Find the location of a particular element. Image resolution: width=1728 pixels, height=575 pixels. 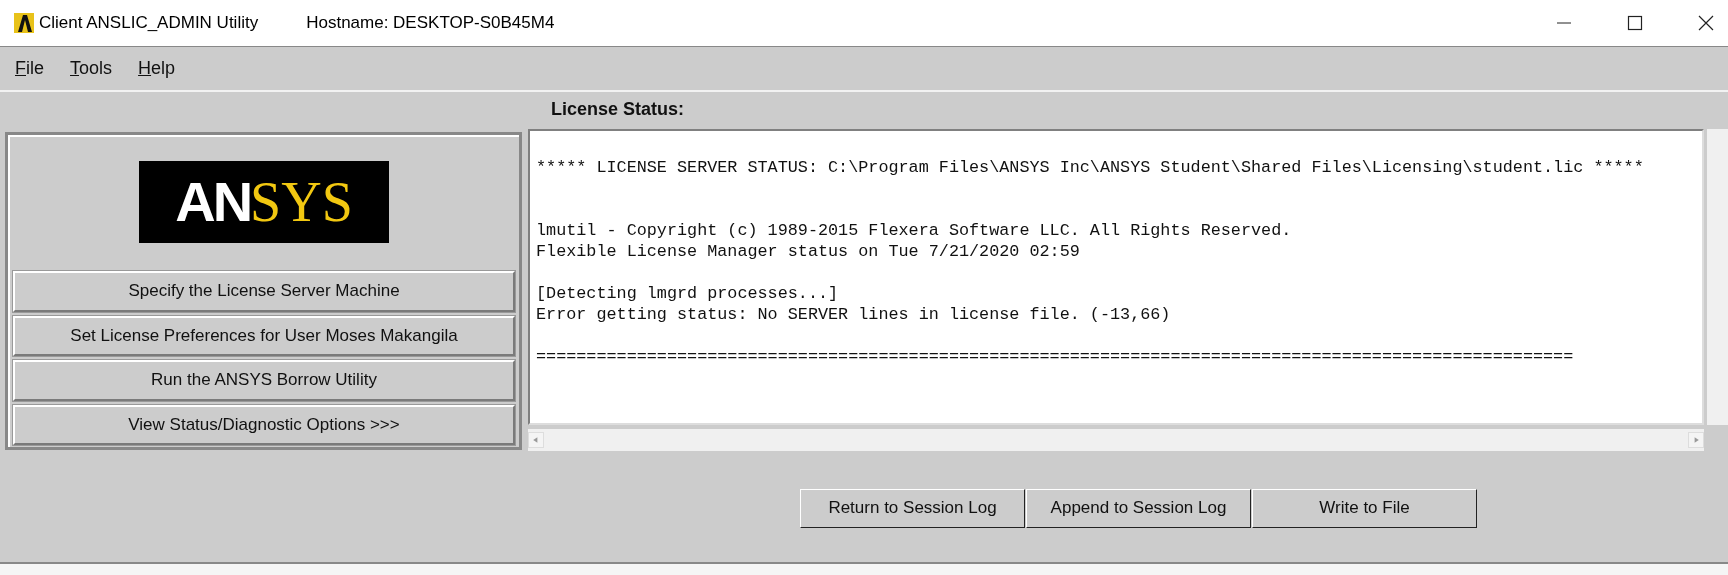

hostname-label: Hostname: DESKTOP-S0B45M4 is located at coordinates (430, 23).